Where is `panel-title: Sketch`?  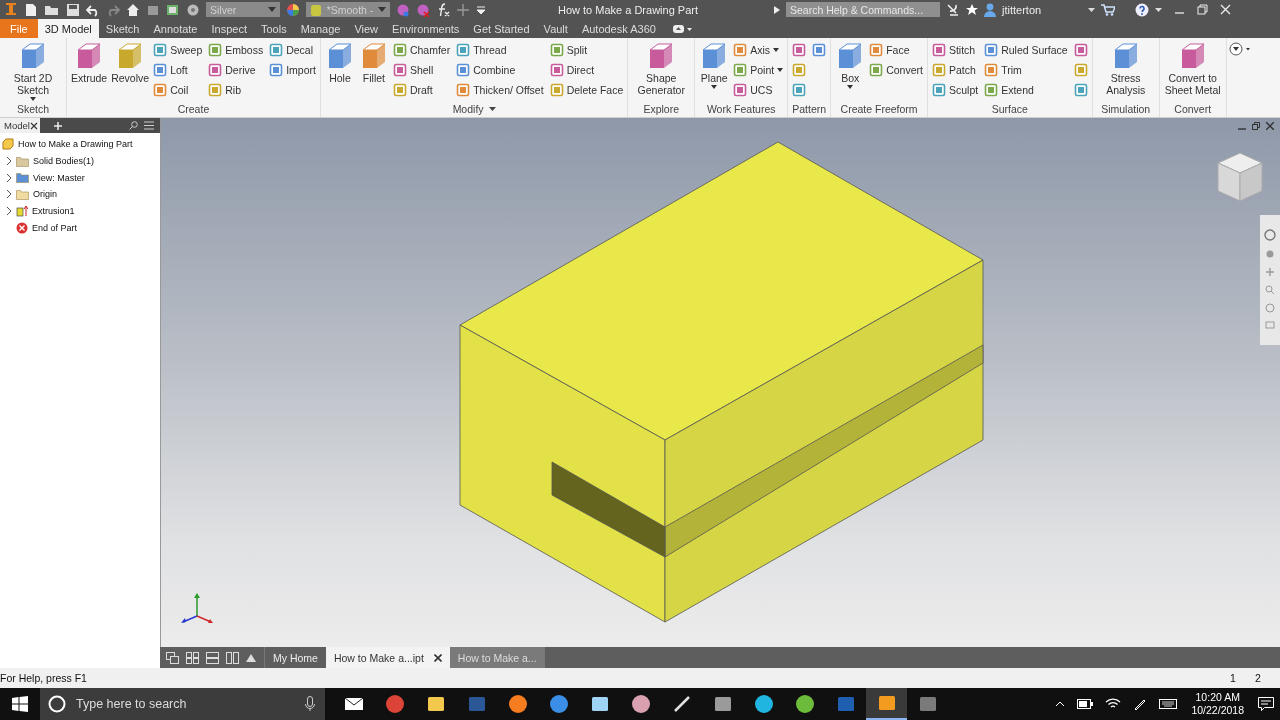
panel-title: Sketch is located at coordinates (33, 109).